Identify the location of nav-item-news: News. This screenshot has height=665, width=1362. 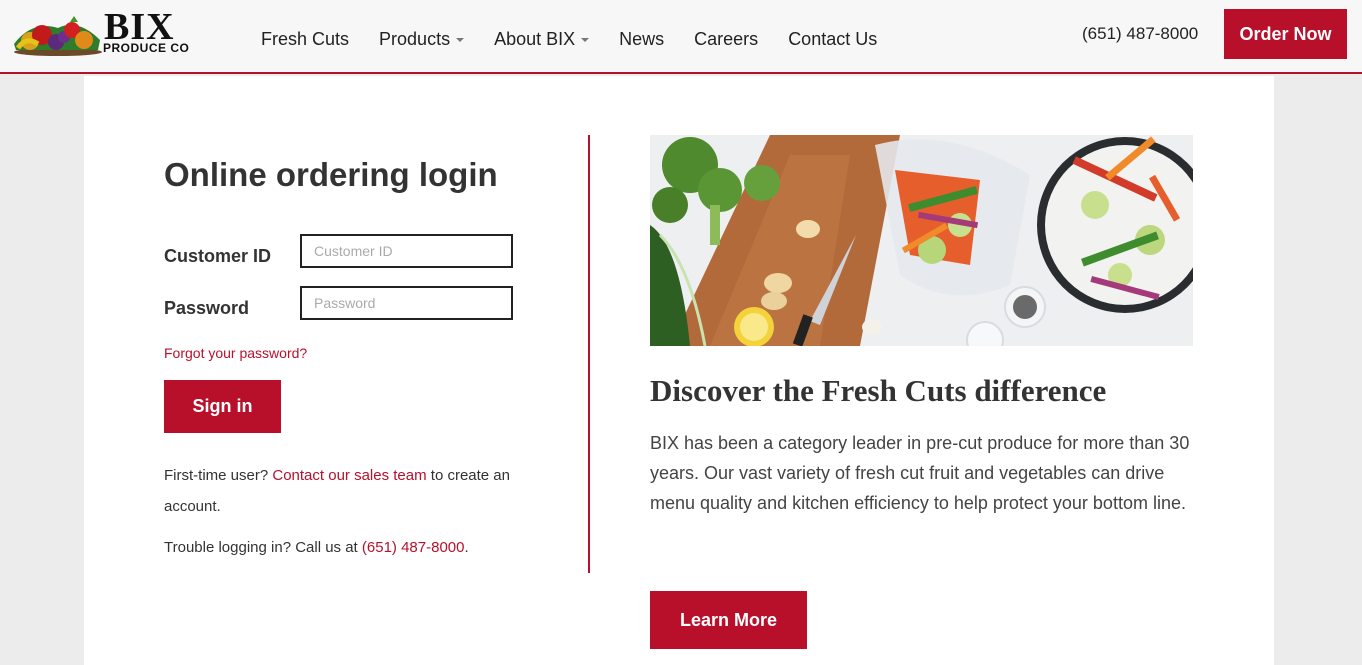
(641, 39).